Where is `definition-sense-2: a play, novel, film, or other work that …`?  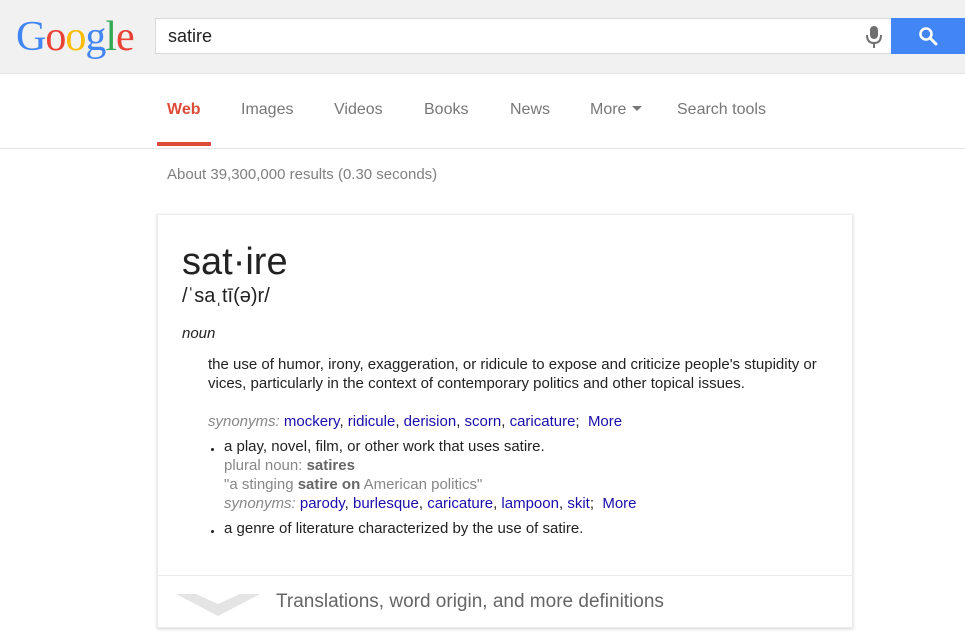 definition-sense-2: a play, novel, film, or other work that … is located at coordinates (384, 446).